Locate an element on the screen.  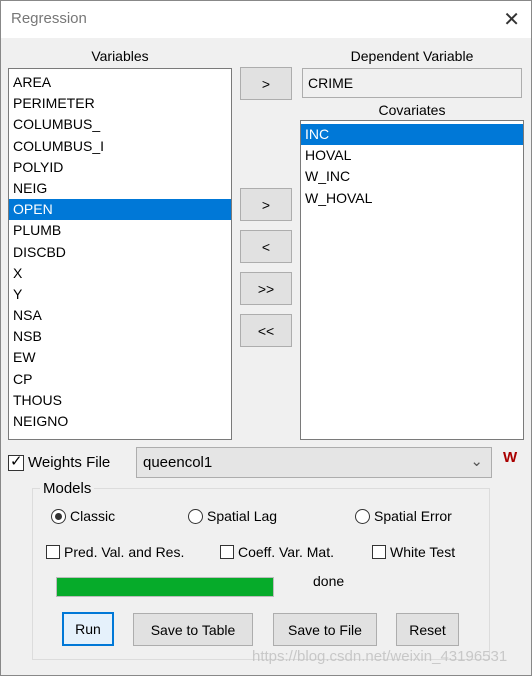
dependent-label: Dependent Variable is located at coordinates (412, 56).